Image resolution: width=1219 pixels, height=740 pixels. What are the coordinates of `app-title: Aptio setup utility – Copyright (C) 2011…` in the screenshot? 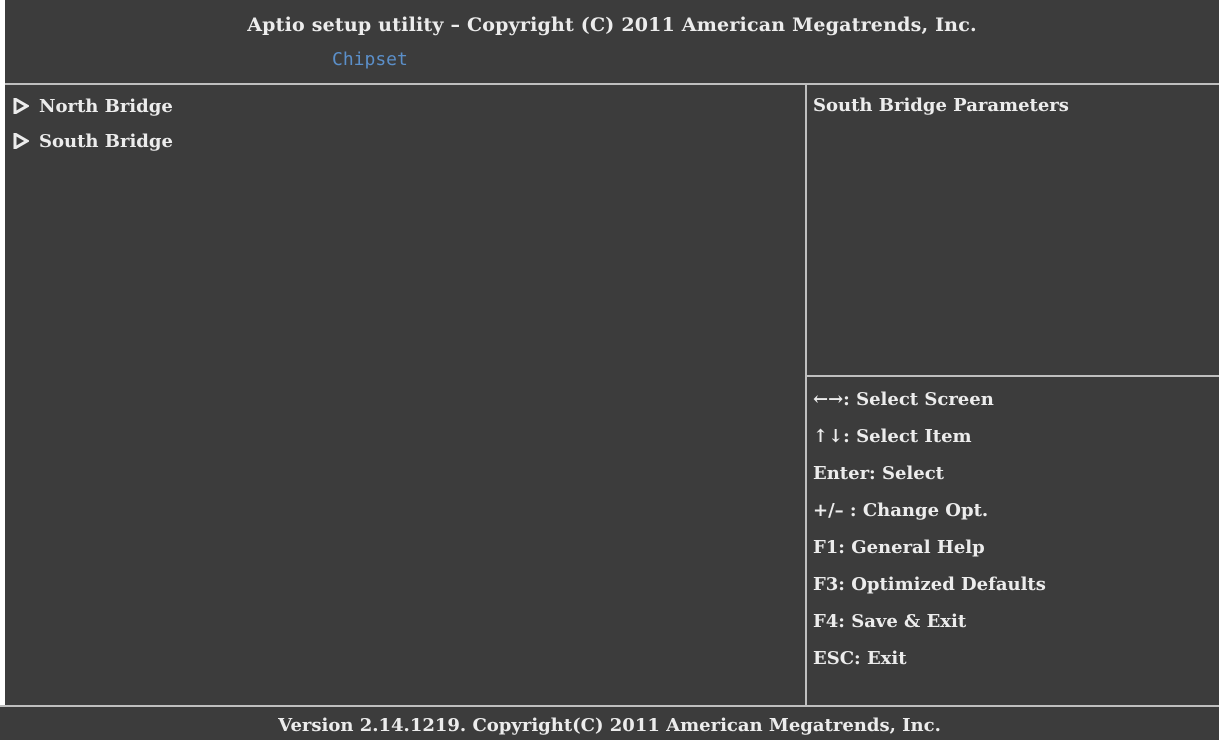 It's located at (612, 25).